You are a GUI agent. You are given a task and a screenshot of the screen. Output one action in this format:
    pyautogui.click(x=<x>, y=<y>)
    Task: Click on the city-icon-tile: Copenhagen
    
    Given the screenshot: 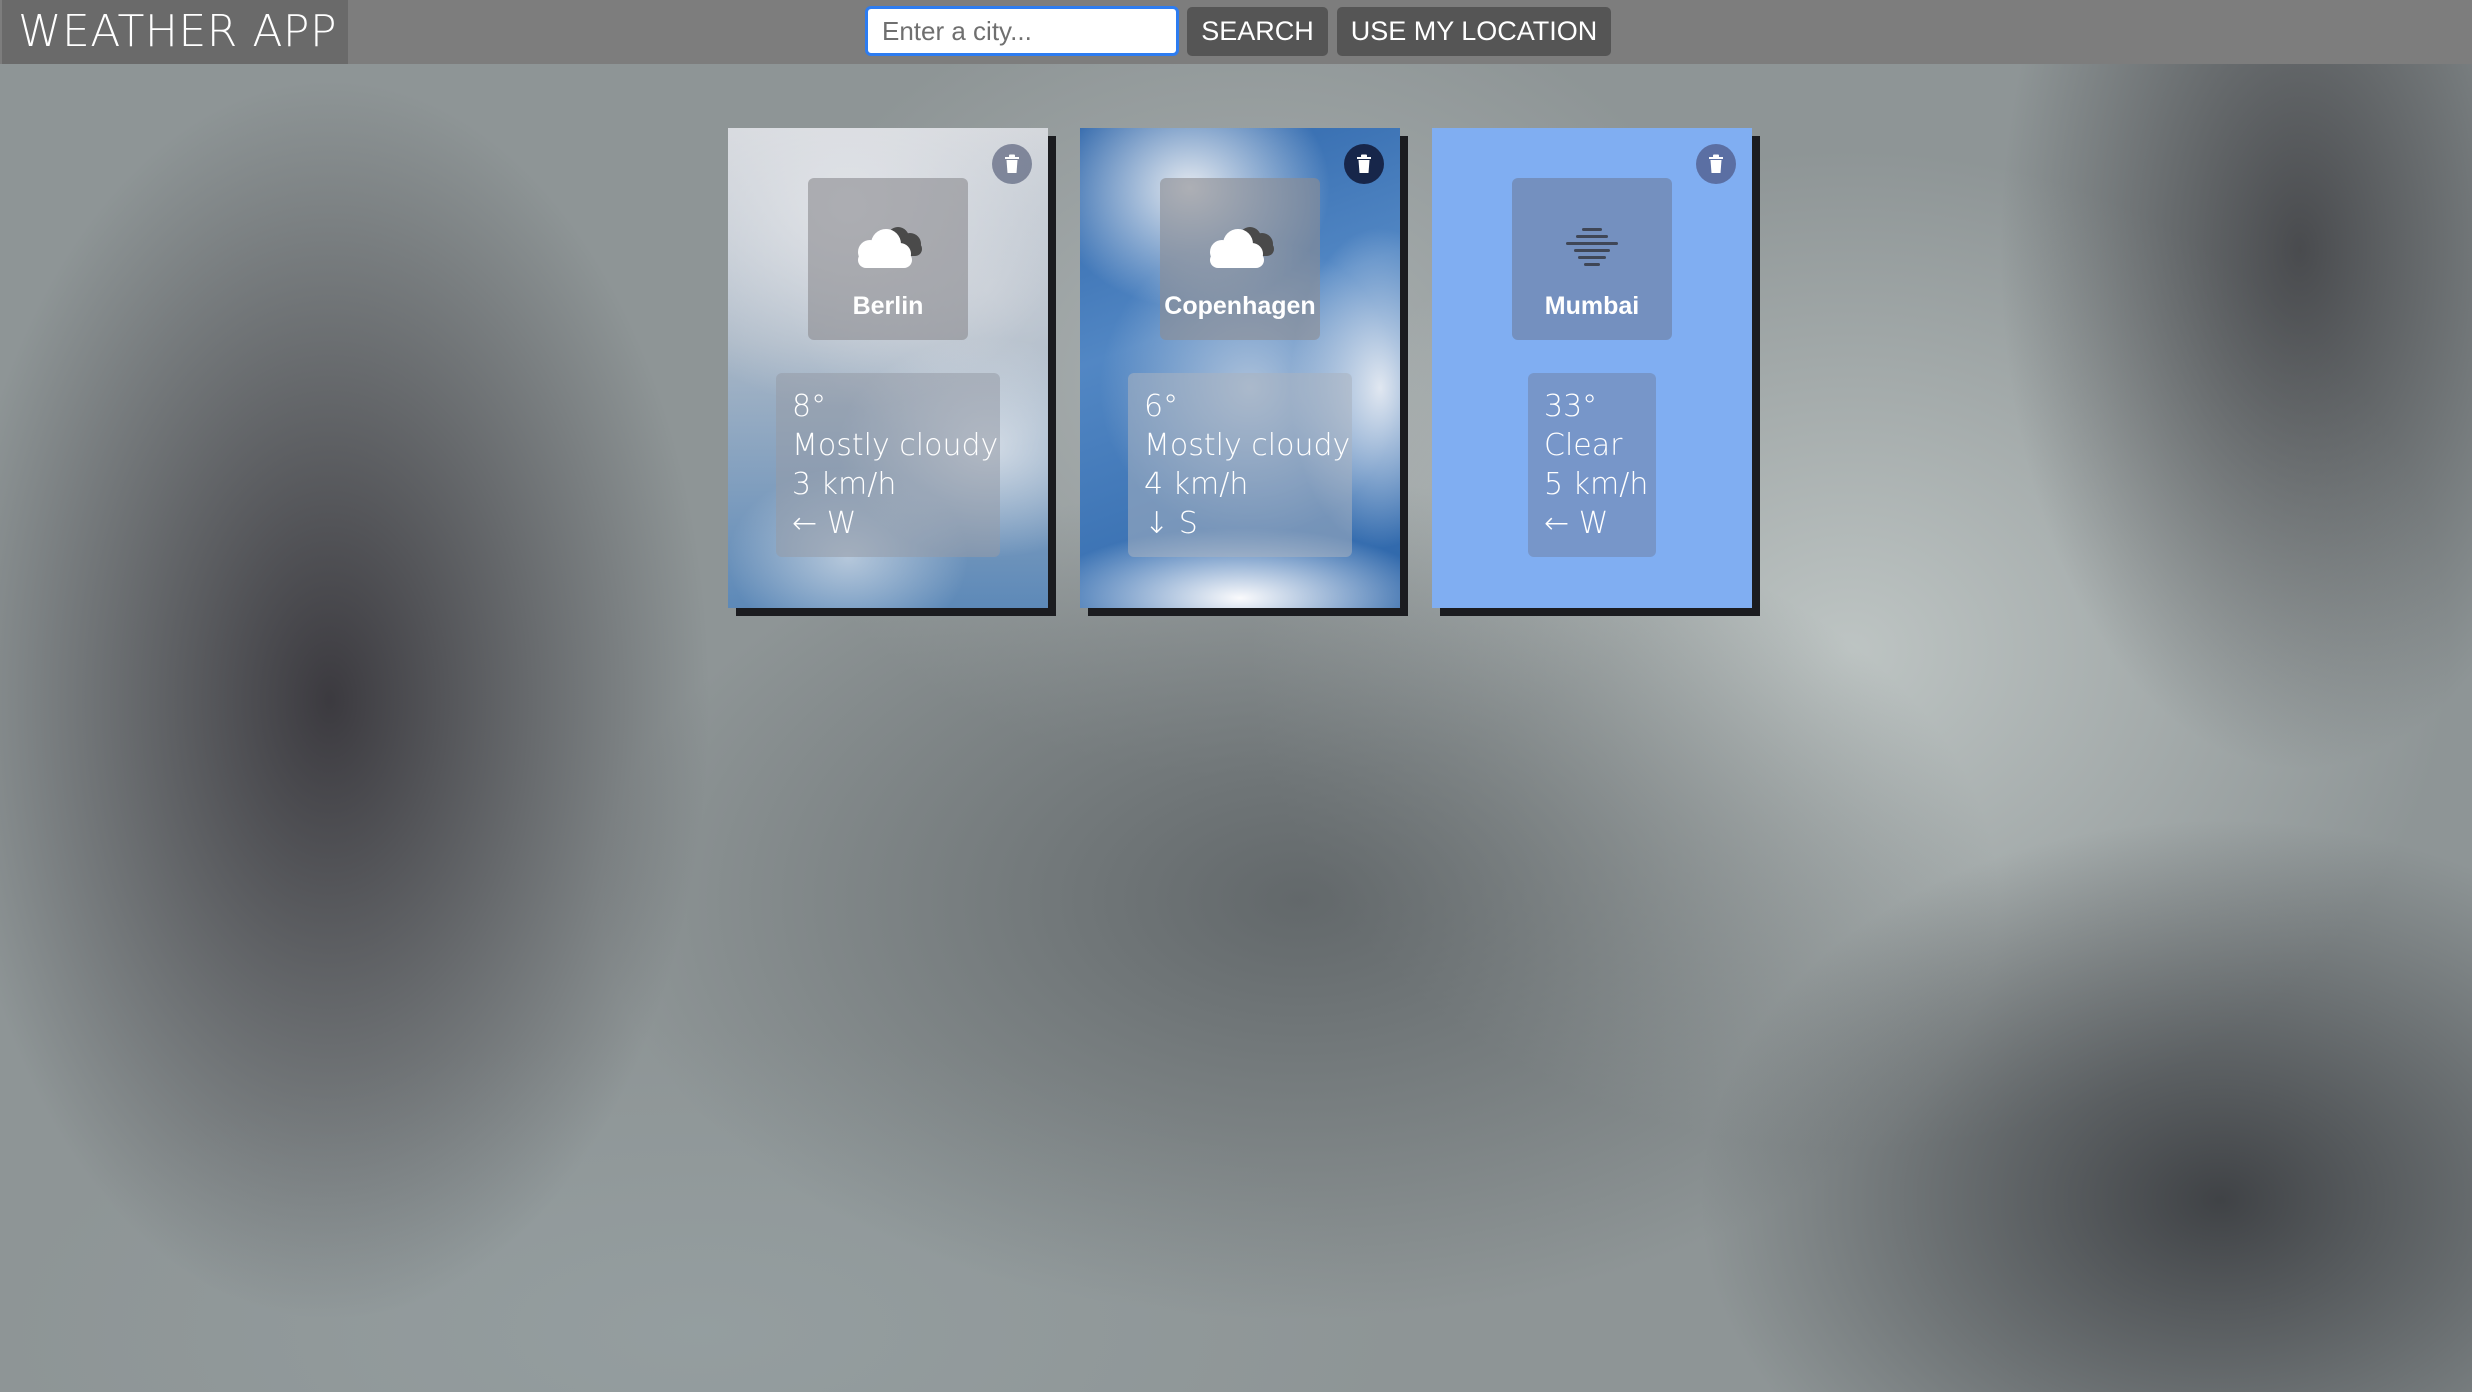 What is the action you would take?
    pyautogui.click(x=1240, y=259)
    